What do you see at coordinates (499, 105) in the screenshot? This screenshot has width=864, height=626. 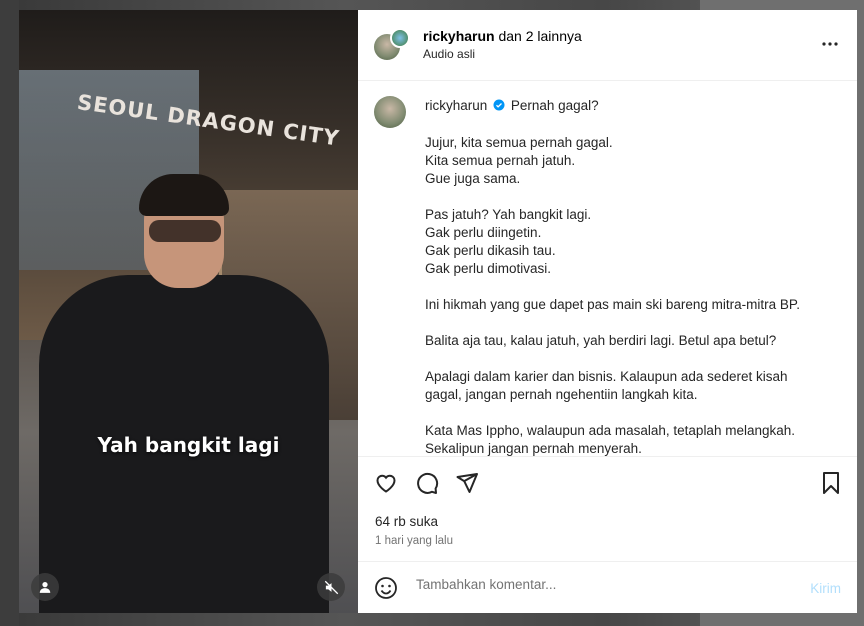 I see `verified-badge-icon` at bounding box center [499, 105].